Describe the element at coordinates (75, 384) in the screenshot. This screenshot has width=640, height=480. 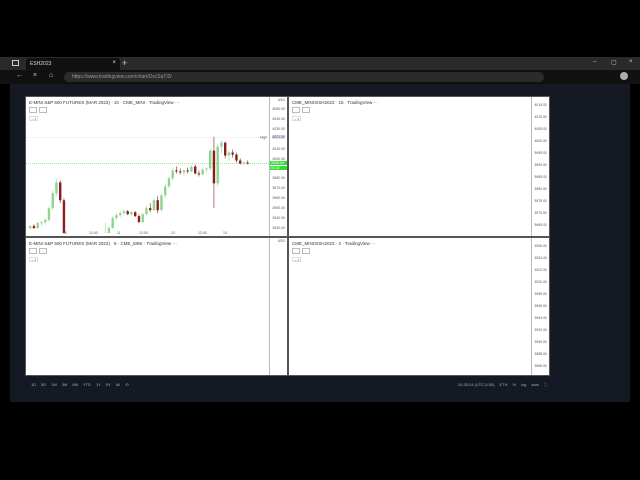
I see `range-6m: 6M` at that location.